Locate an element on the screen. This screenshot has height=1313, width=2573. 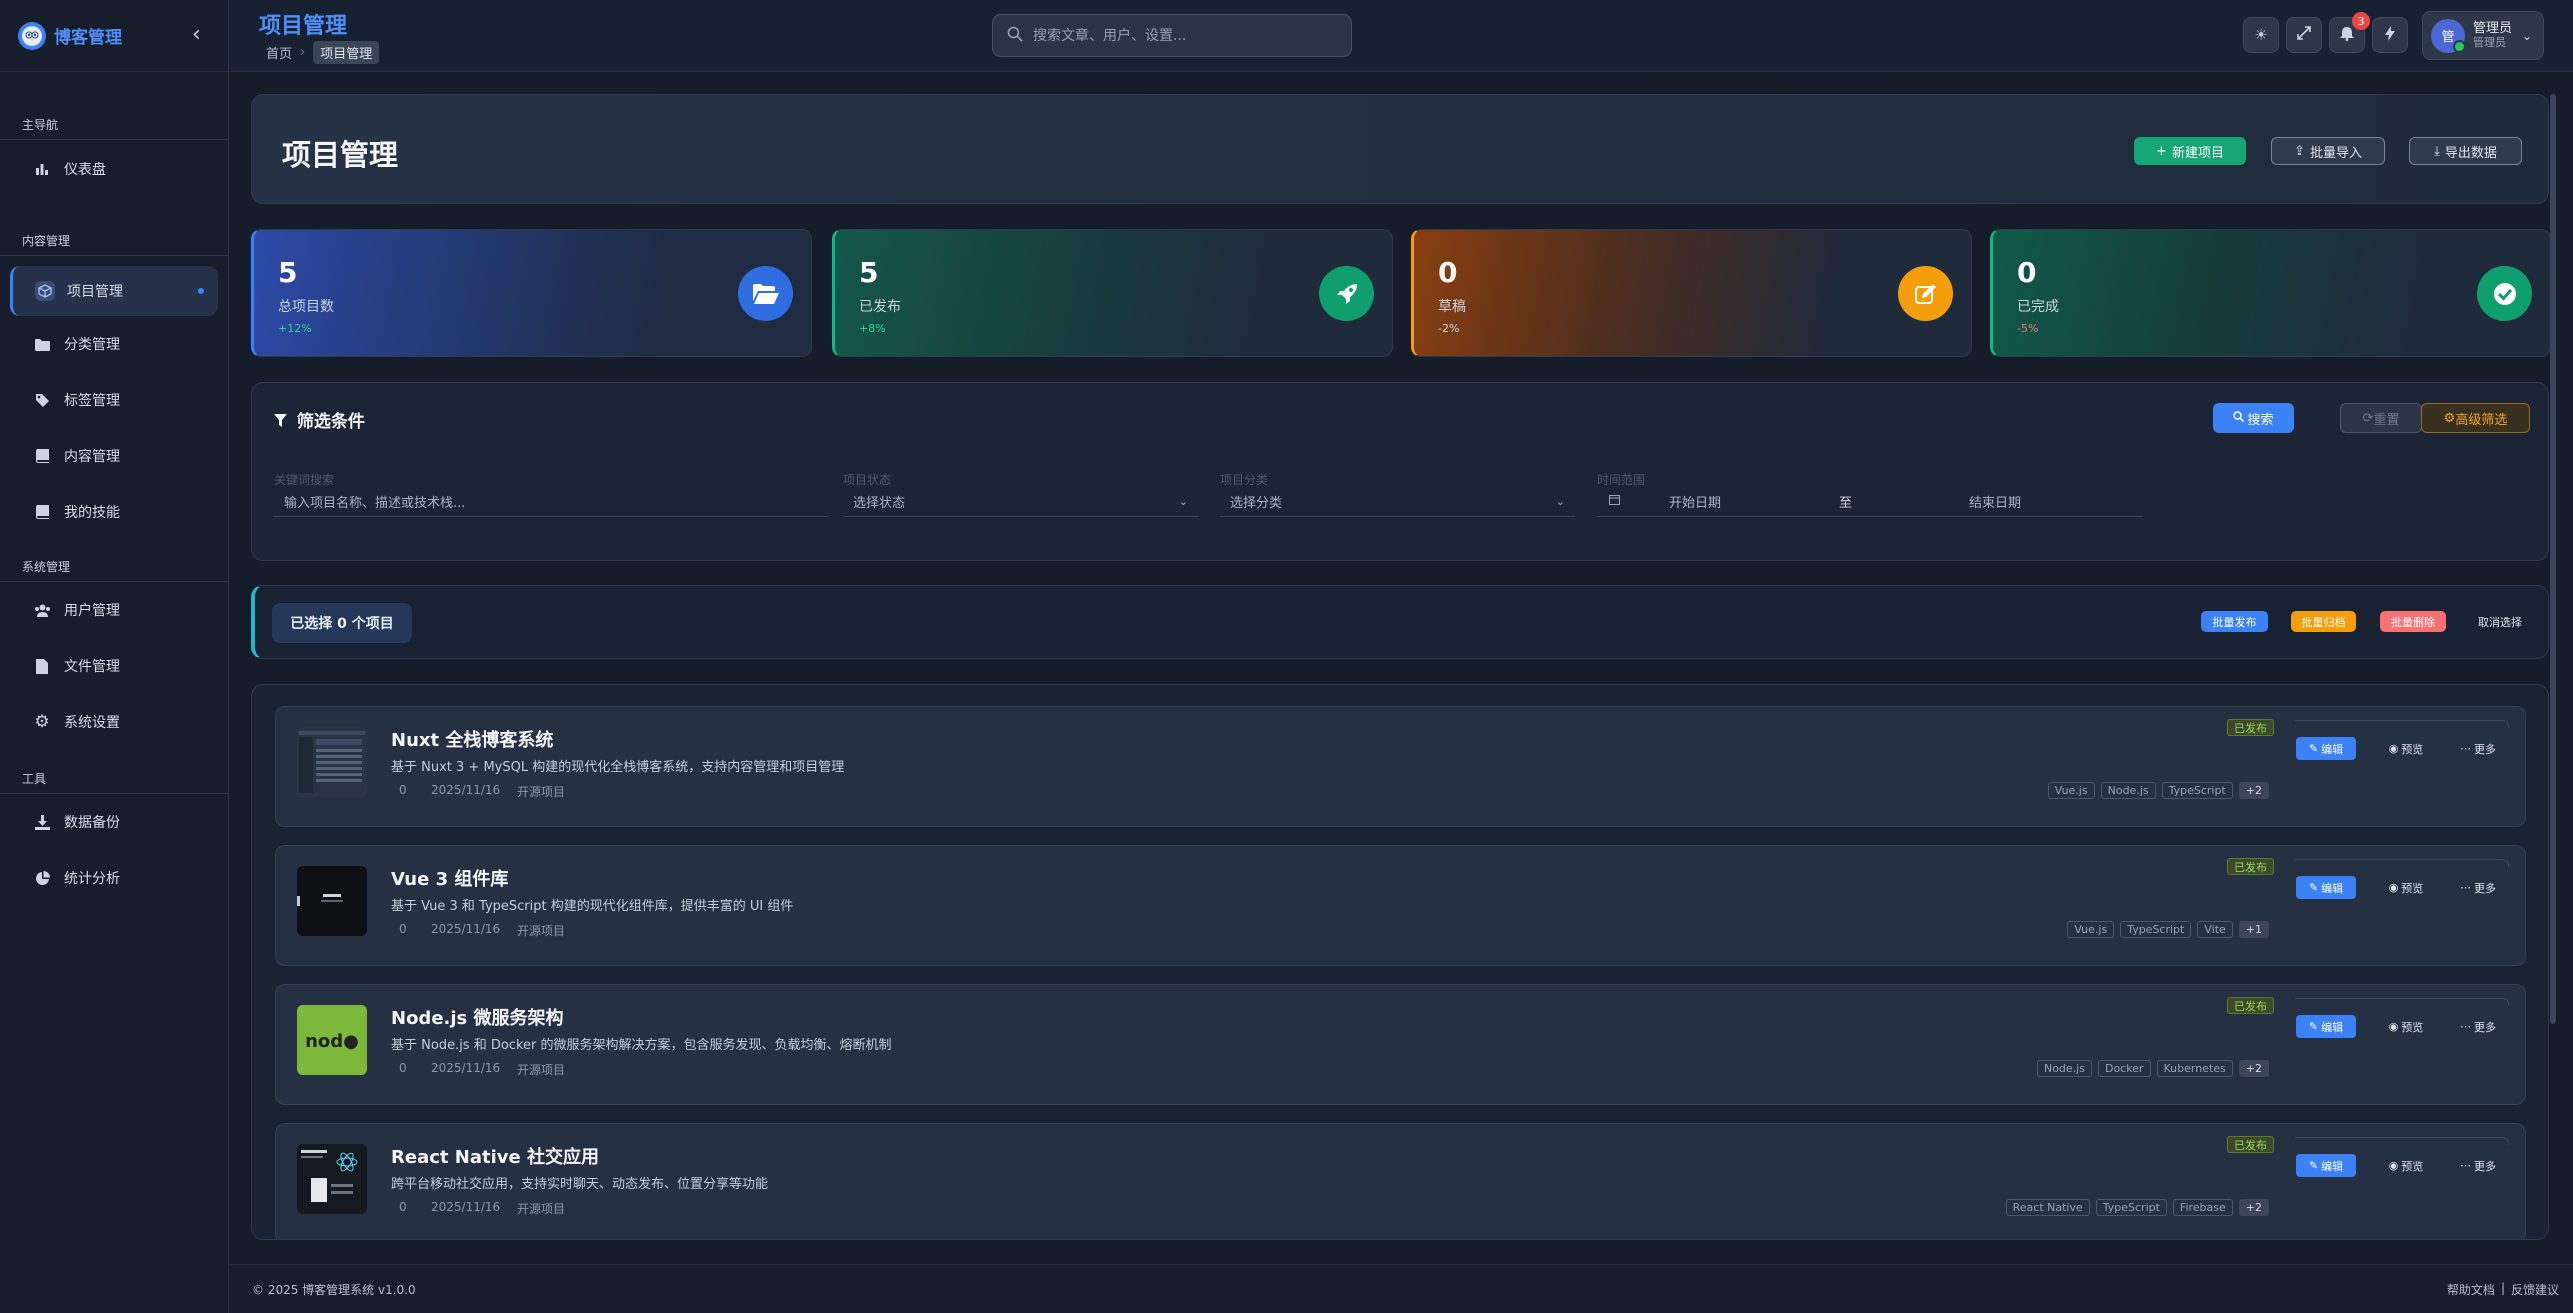
export-data-button: ⤓ 导出数据 is located at coordinates (2465, 151).